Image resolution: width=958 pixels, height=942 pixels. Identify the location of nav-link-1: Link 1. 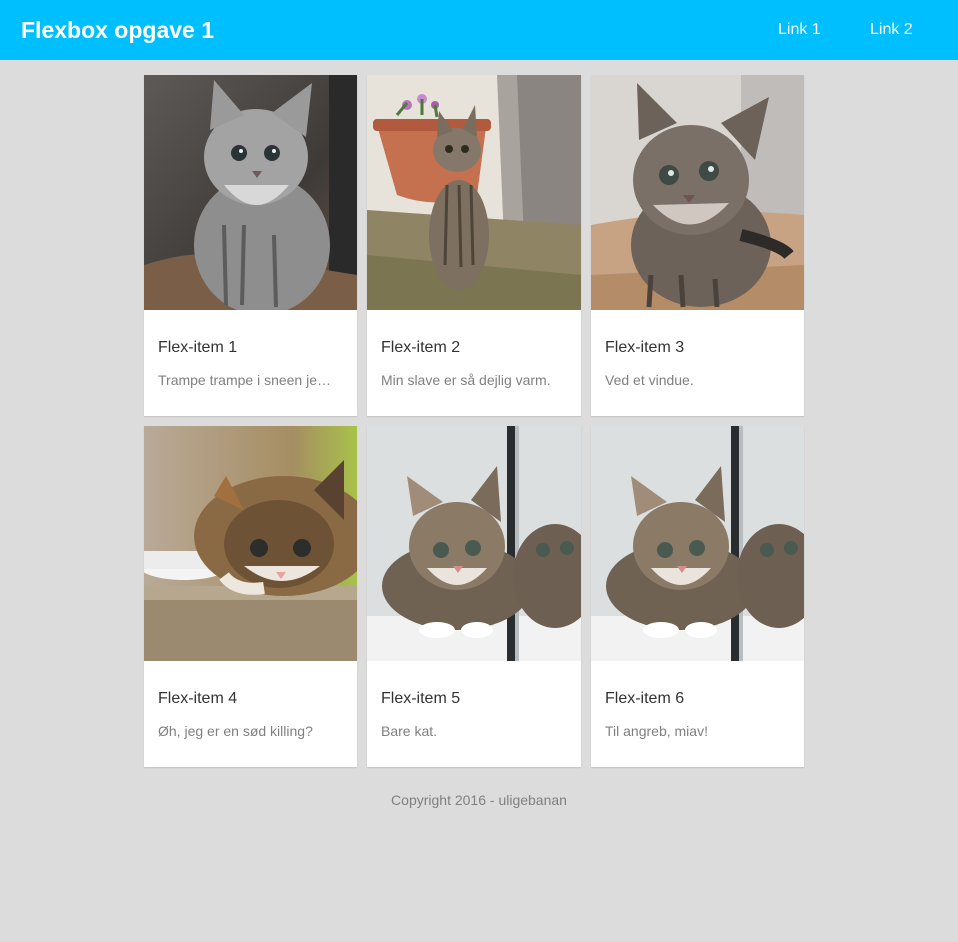
(799, 30).